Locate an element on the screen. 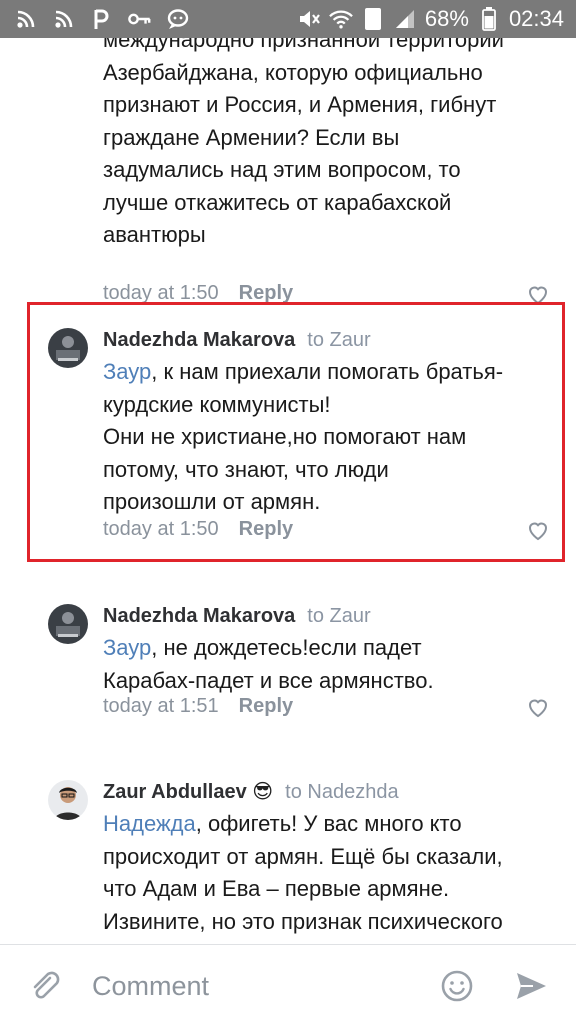 The height and width of the screenshot is (1024, 576). signal-icon is located at coordinates (405, 19).